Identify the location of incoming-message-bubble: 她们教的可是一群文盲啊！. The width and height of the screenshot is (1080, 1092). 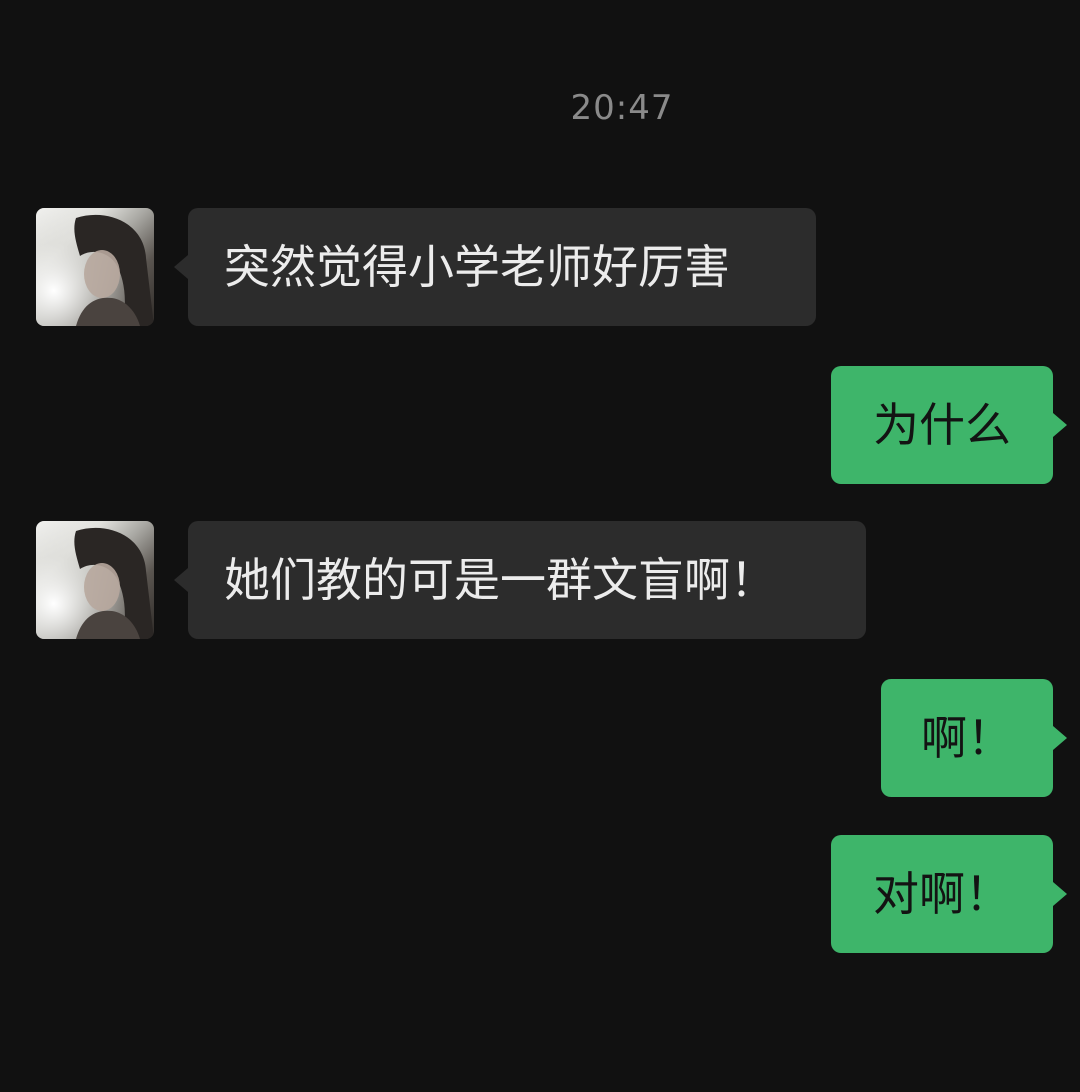
(520, 580).